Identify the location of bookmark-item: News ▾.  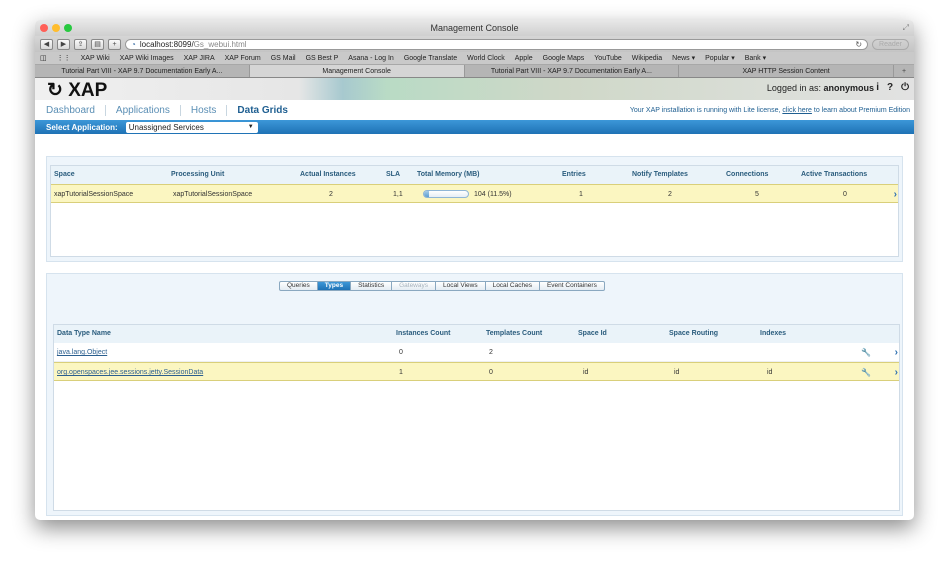
(683, 58).